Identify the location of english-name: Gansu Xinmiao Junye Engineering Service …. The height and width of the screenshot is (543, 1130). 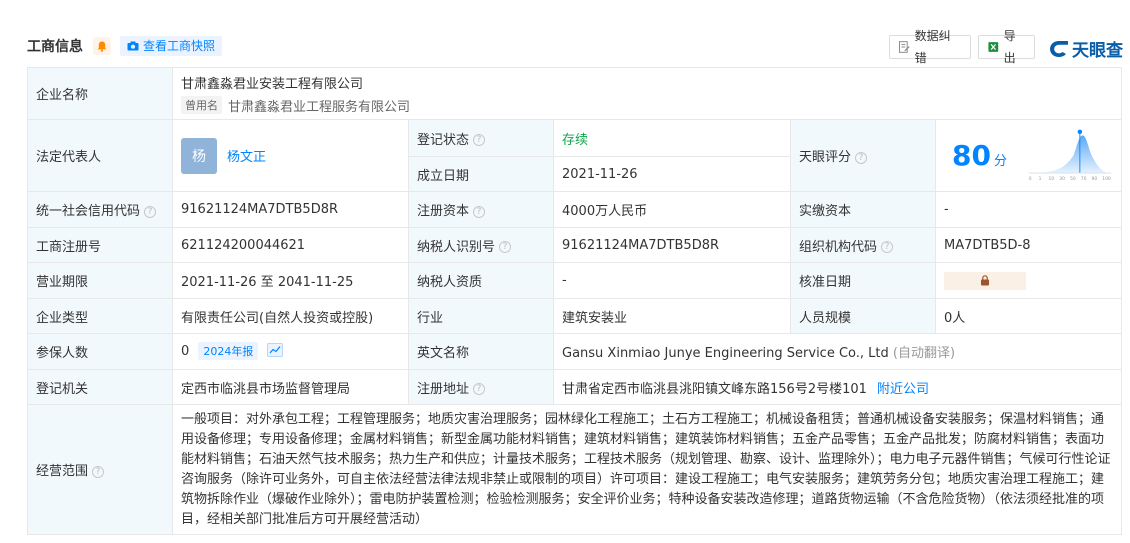
(725, 353).